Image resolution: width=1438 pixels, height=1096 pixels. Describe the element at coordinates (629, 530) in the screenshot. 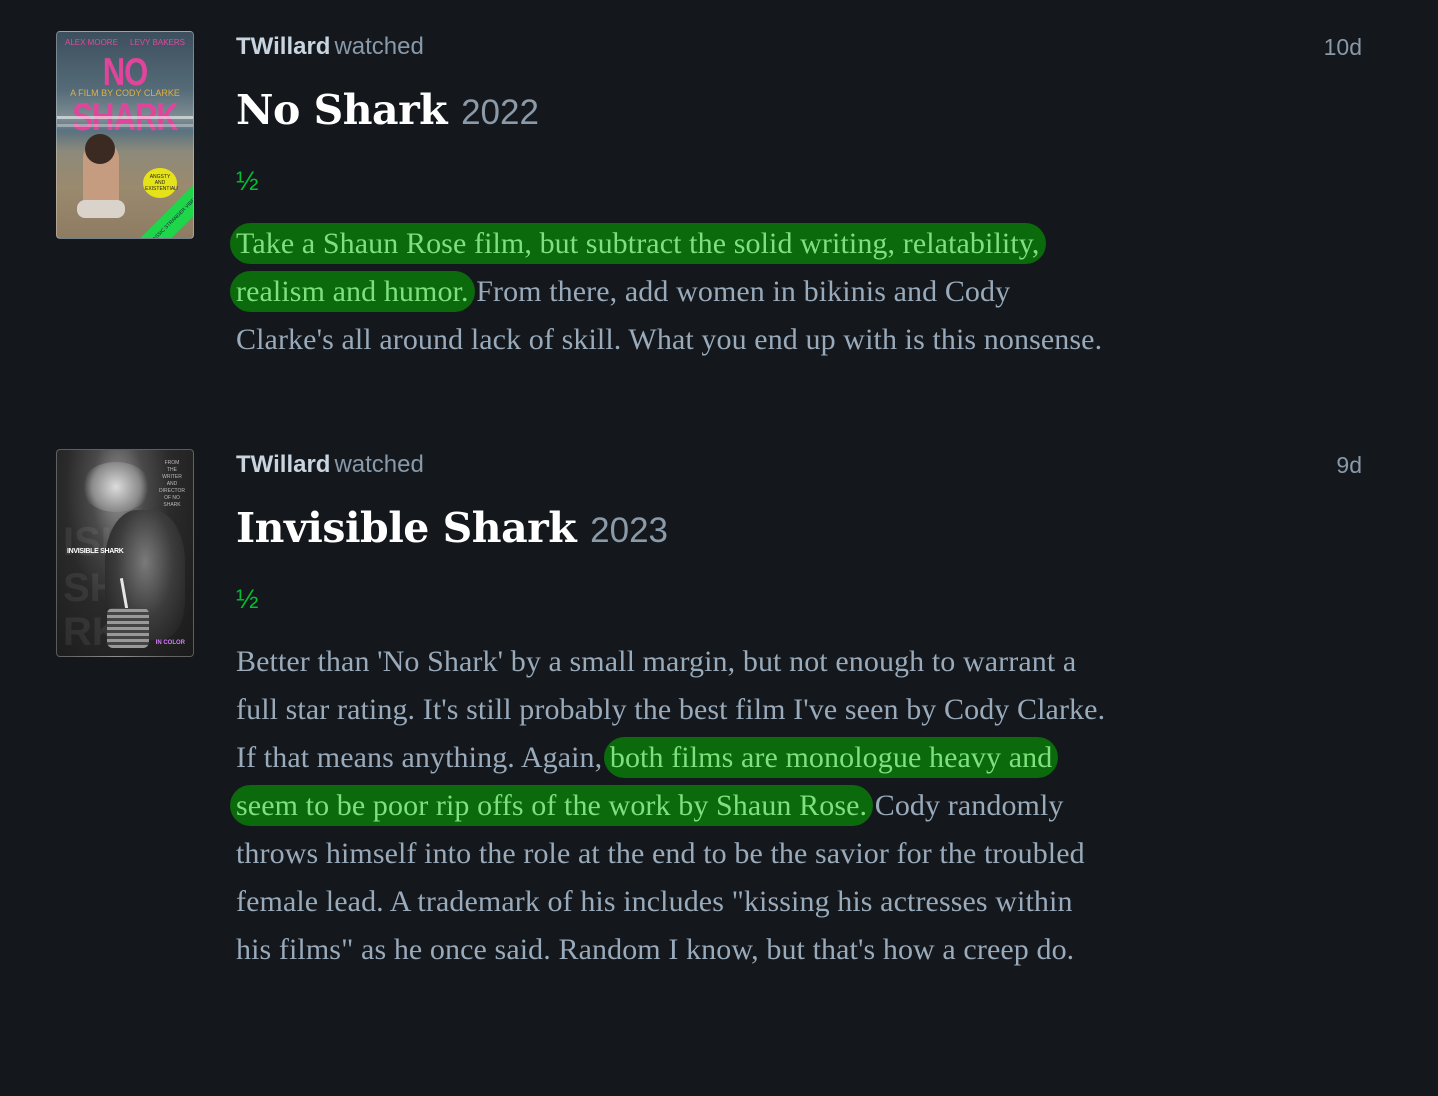

I see `film-year-link: 2023` at that location.